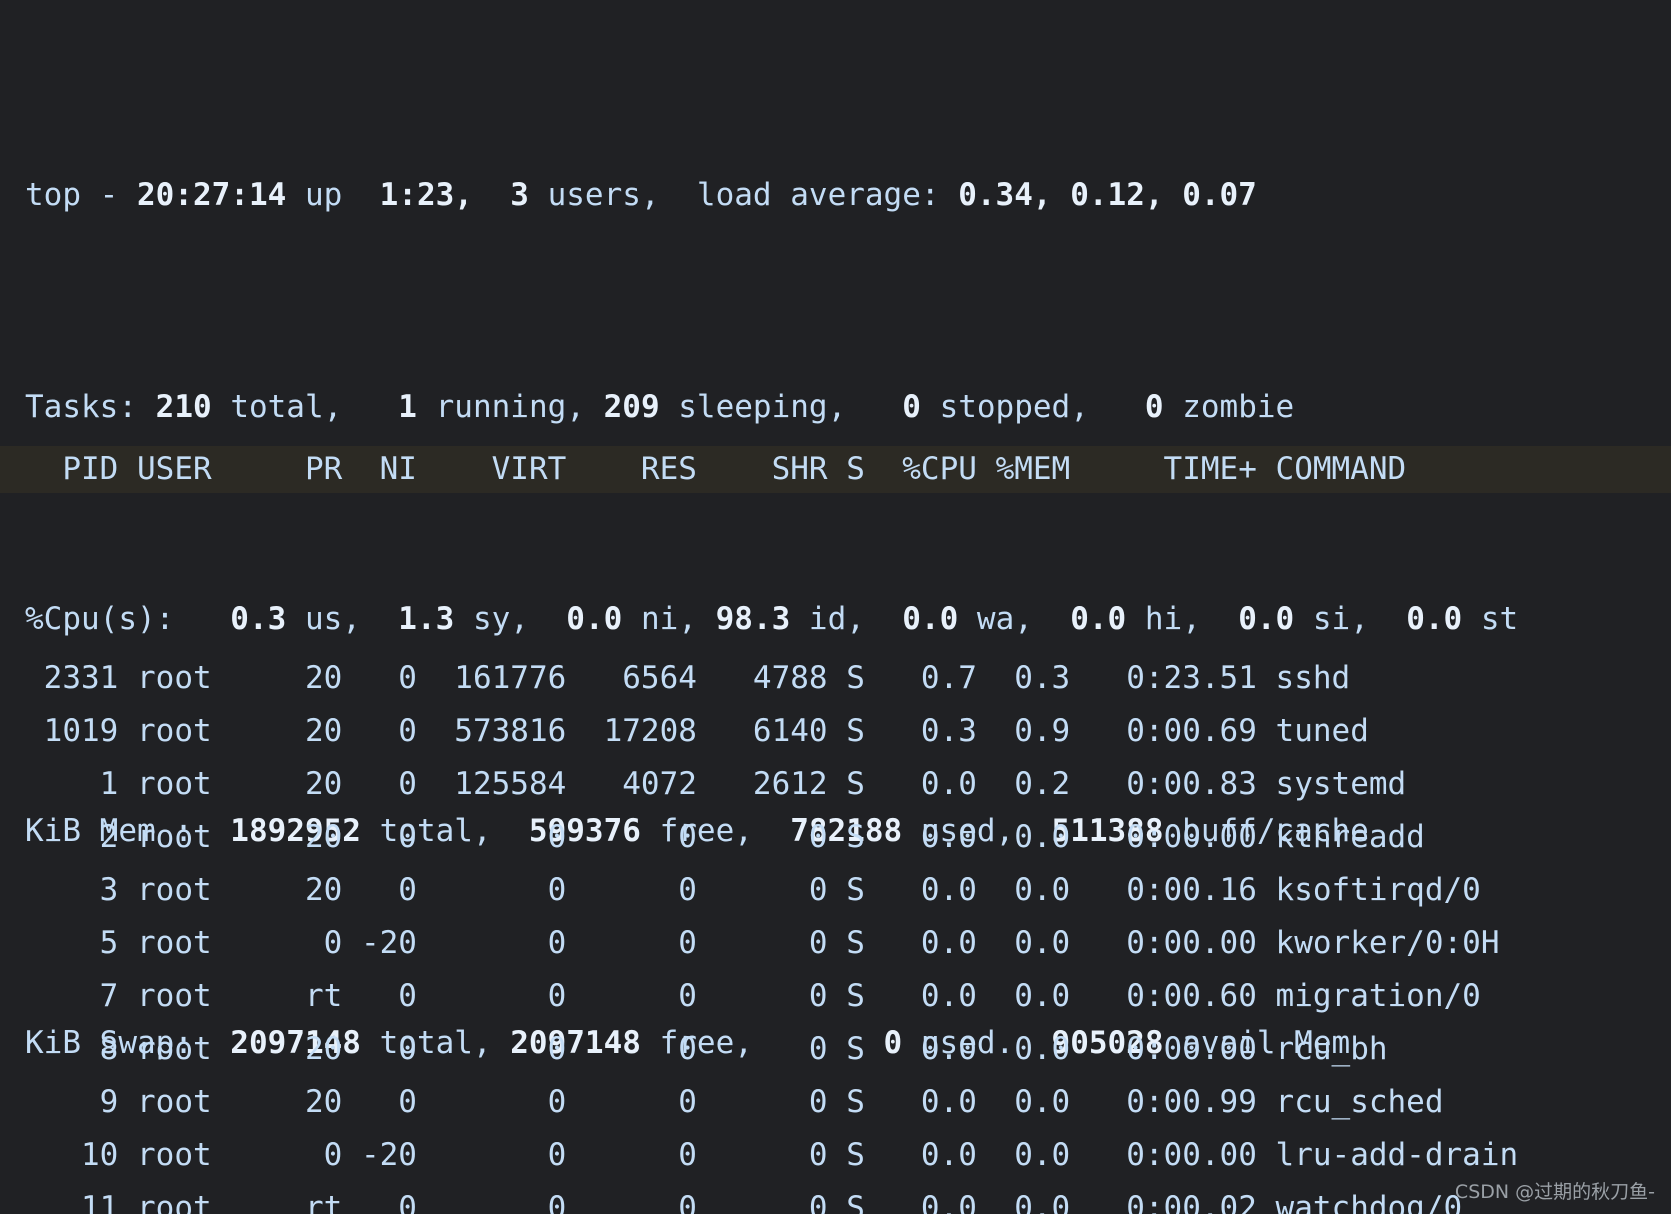 The image size is (1671, 1214). Describe the element at coordinates (379, 469) in the screenshot. I see `column-header-ni: NI` at that location.